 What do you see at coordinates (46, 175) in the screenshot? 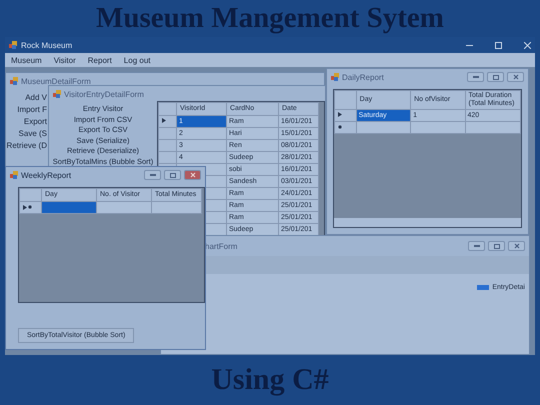
I see `form-title: WeeklyReport` at bounding box center [46, 175].